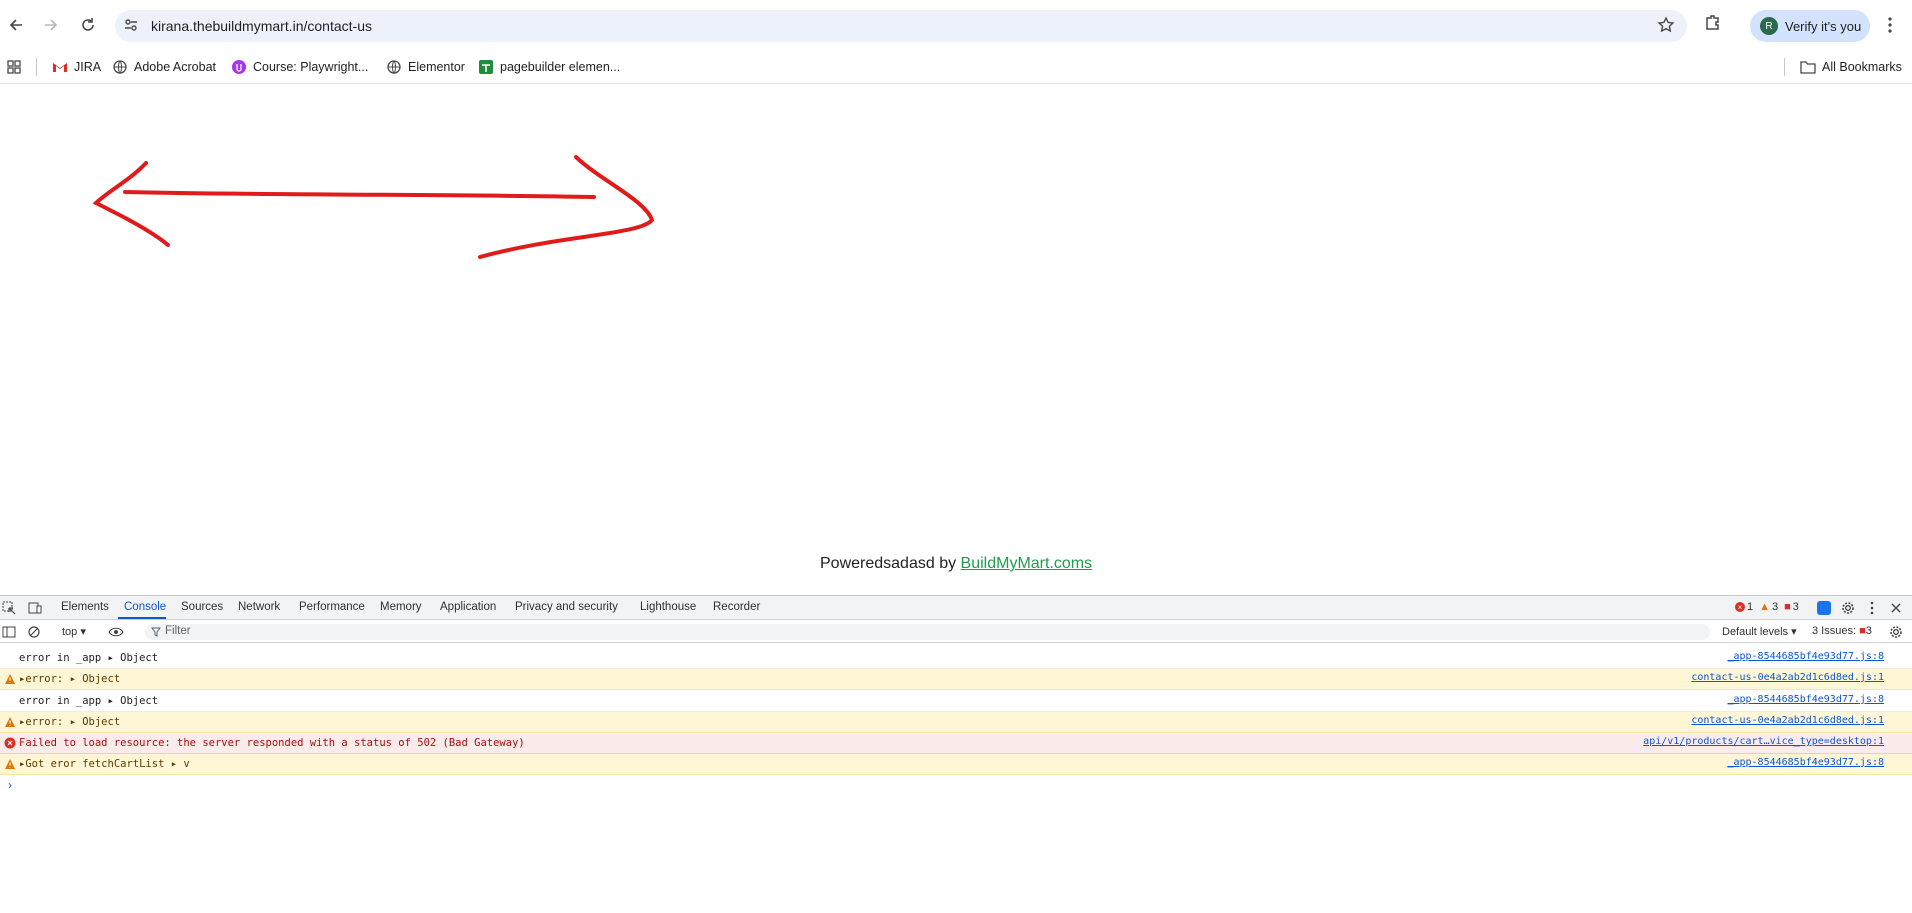  What do you see at coordinates (1769, 26) in the screenshot?
I see `avatar: R` at bounding box center [1769, 26].